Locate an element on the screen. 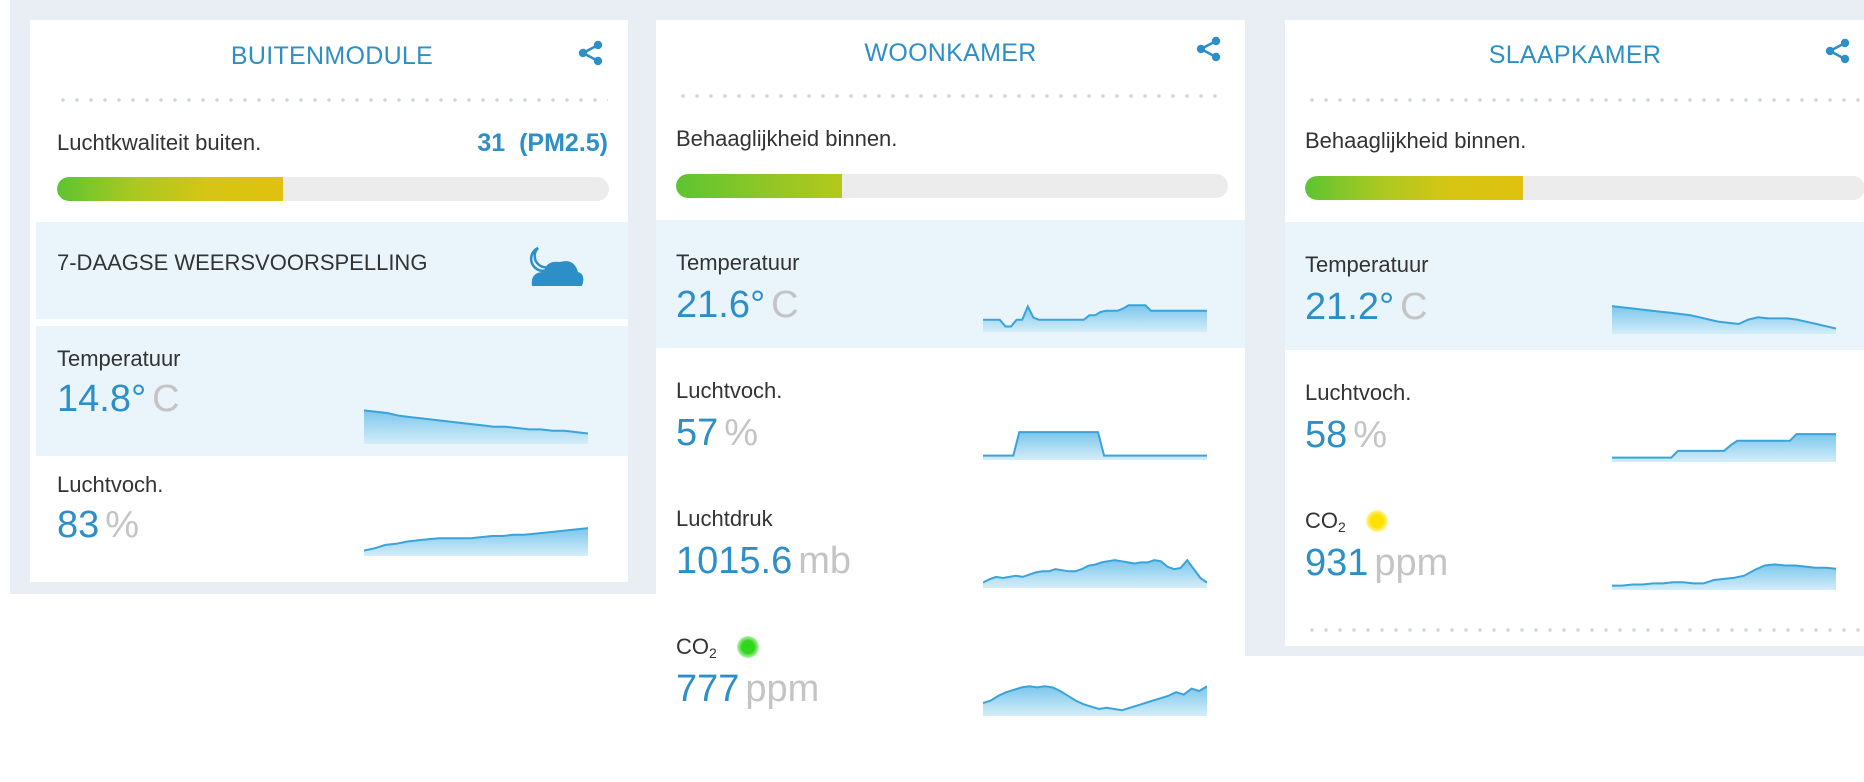  air-quality-label: Luchtkwaliteit buiten. is located at coordinates (159, 142).